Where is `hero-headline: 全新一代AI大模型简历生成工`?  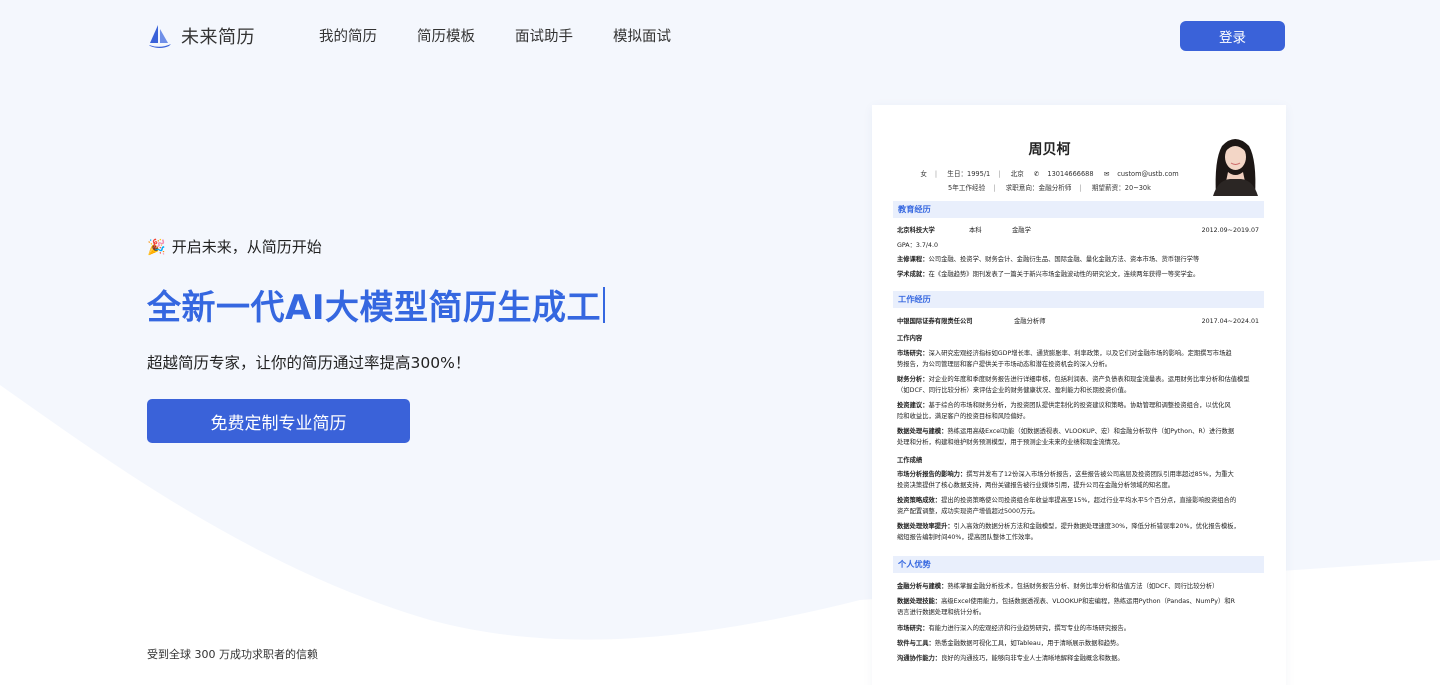 hero-headline: 全新一代AI大模型简历生成工 is located at coordinates (376, 304).